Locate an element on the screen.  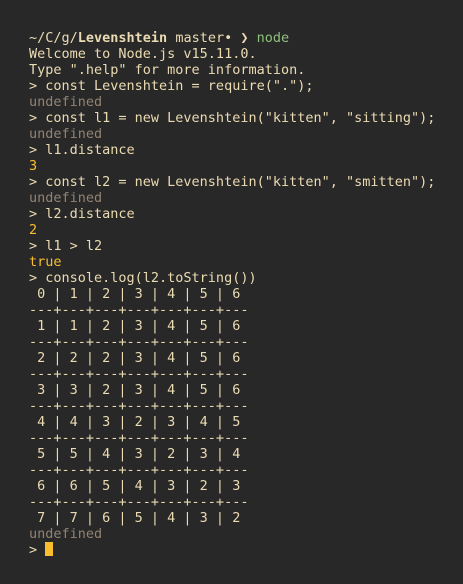
terminal-text: > console.log(l2.toString()) is located at coordinates (143, 278).